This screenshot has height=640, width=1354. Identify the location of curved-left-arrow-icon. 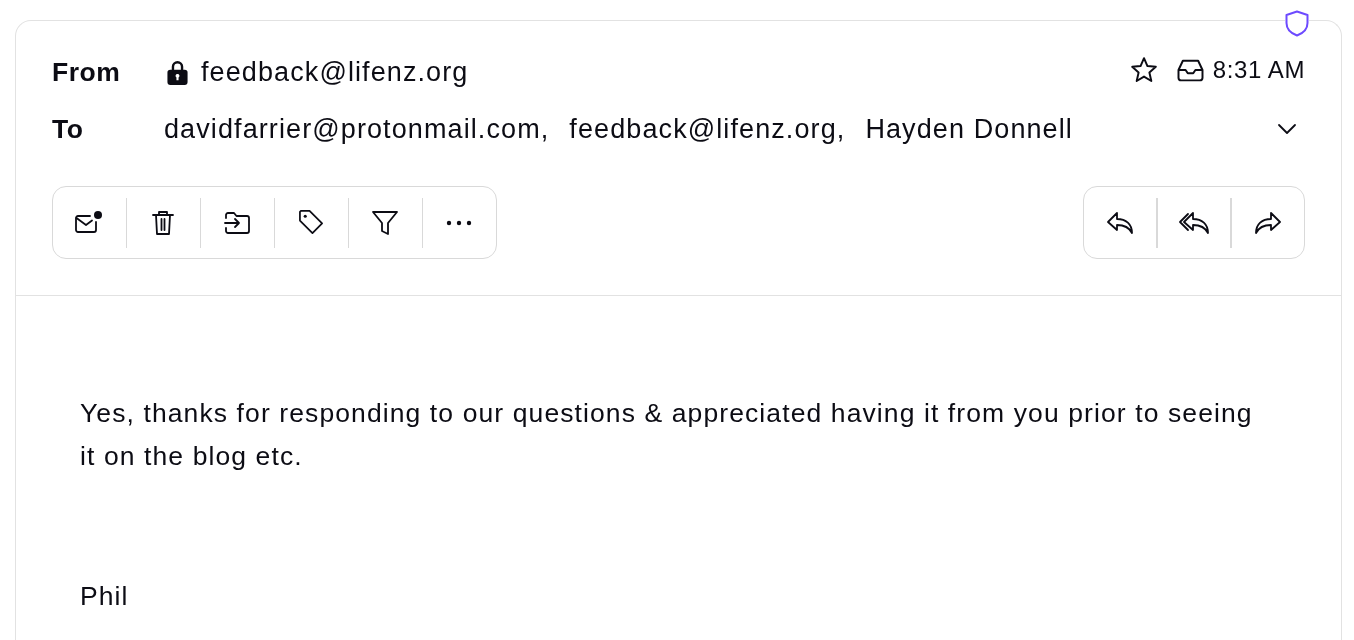
(1119, 222).